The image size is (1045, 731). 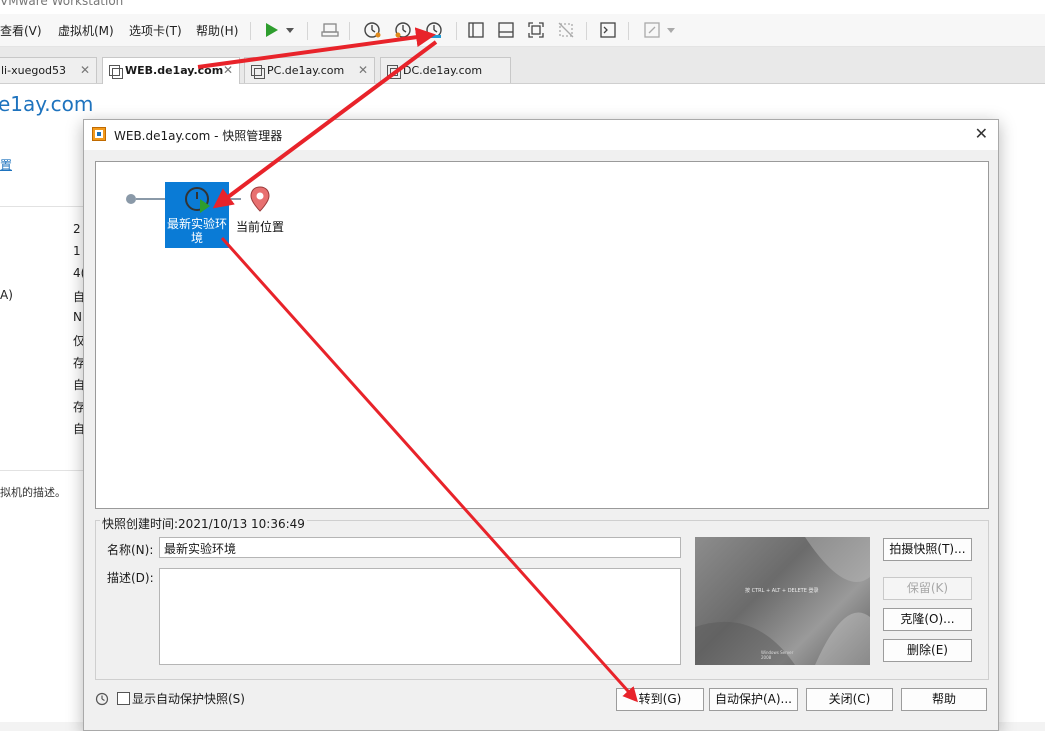 What do you see at coordinates (203, 523) in the screenshot?
I see `snapshot-created-time: 快照创建时间:2021/10/13 10:36:49` at bounding box center [203, 523].